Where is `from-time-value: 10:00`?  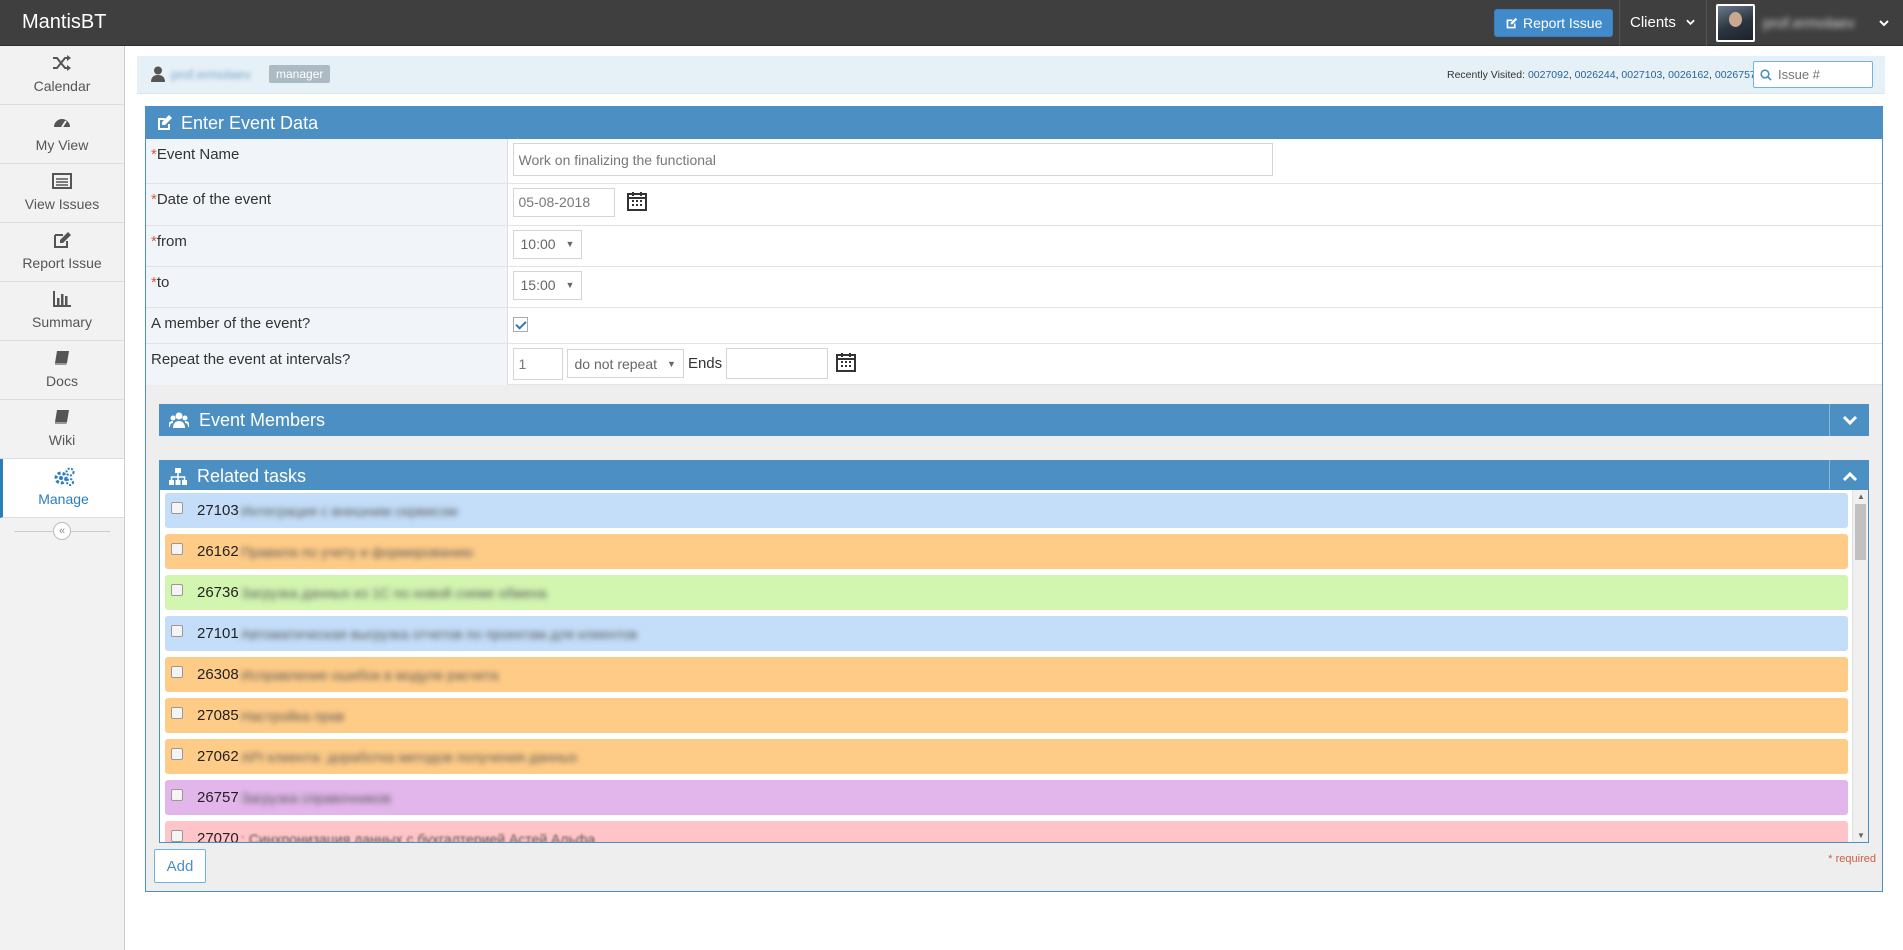 from-time-value: 10:00 is located at coordinates (538, 244).